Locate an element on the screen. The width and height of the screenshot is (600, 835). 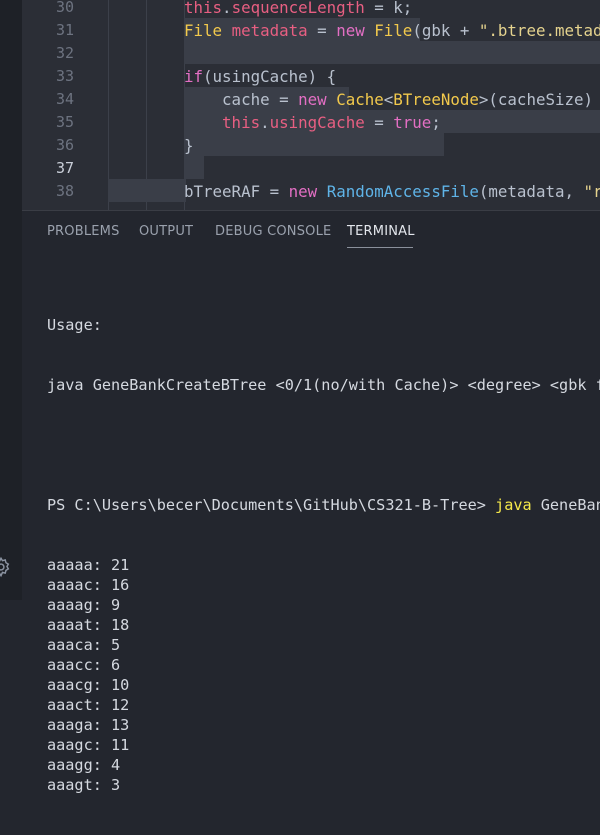
code-line: } is located at coordinates (189, 145).